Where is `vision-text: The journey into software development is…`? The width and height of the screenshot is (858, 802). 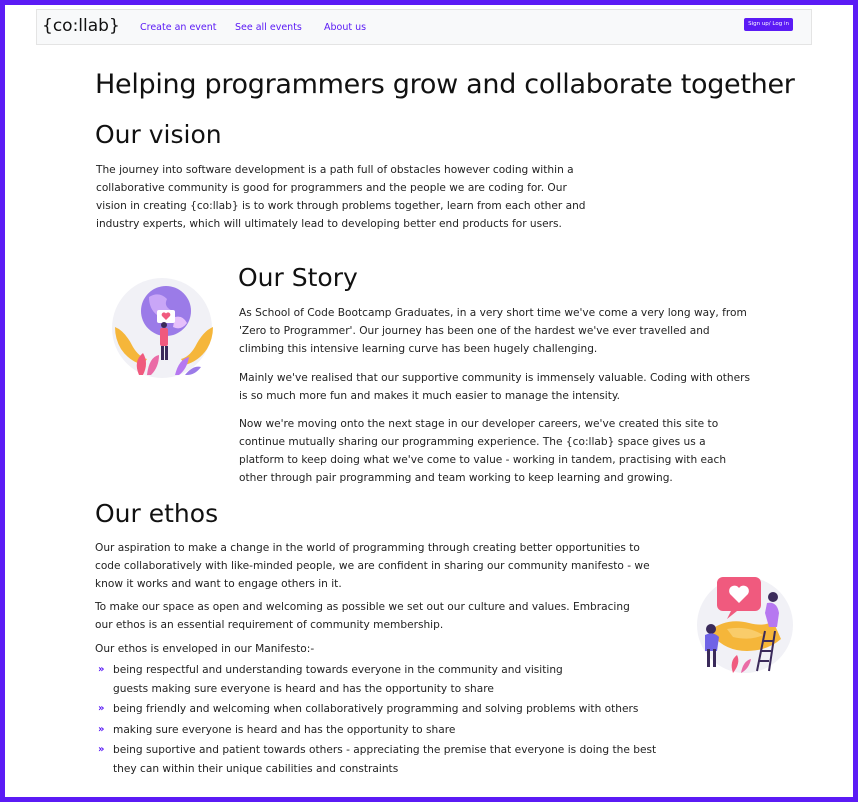
vision-text: The journey into software development is… is located at coordinates (341, 197).